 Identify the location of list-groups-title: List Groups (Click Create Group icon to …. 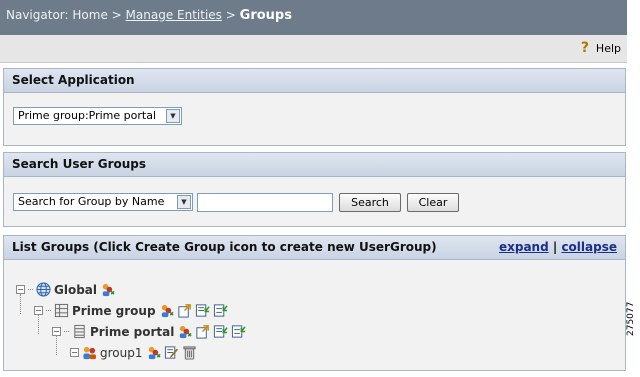
(224, 247).